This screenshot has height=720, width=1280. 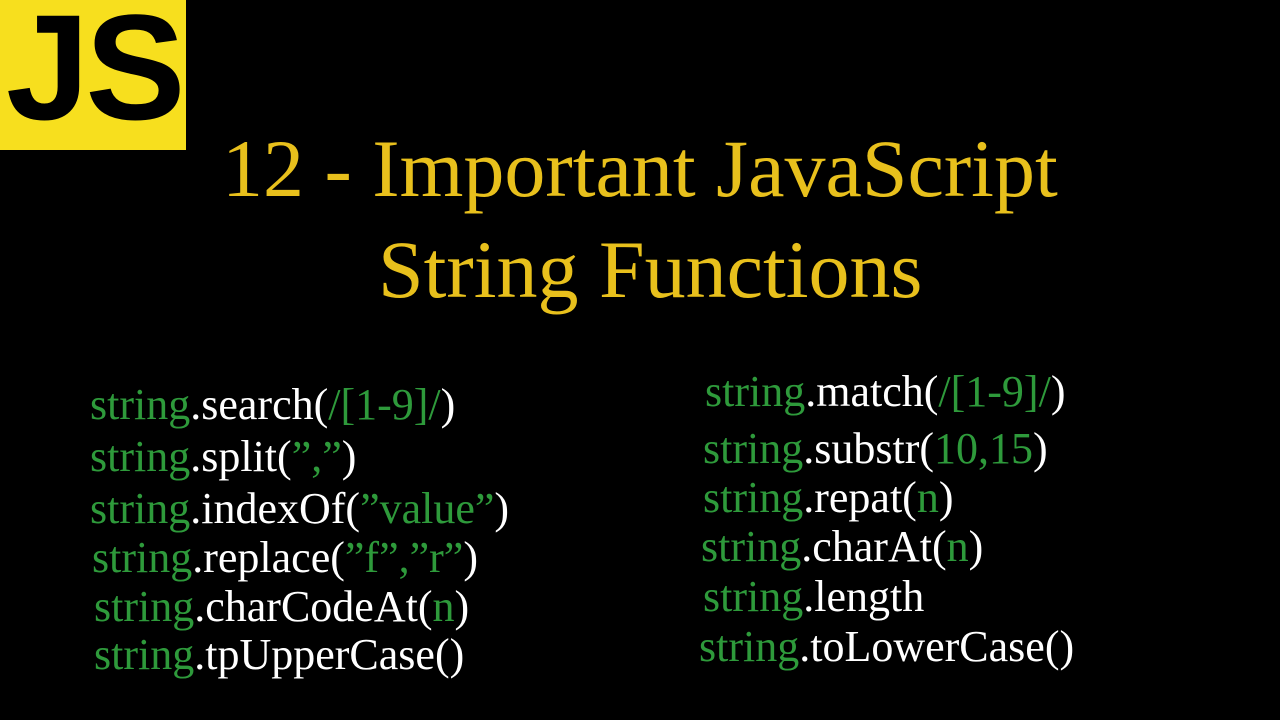 I want to click on code-method: .repat(, so click(x=860, y=497).